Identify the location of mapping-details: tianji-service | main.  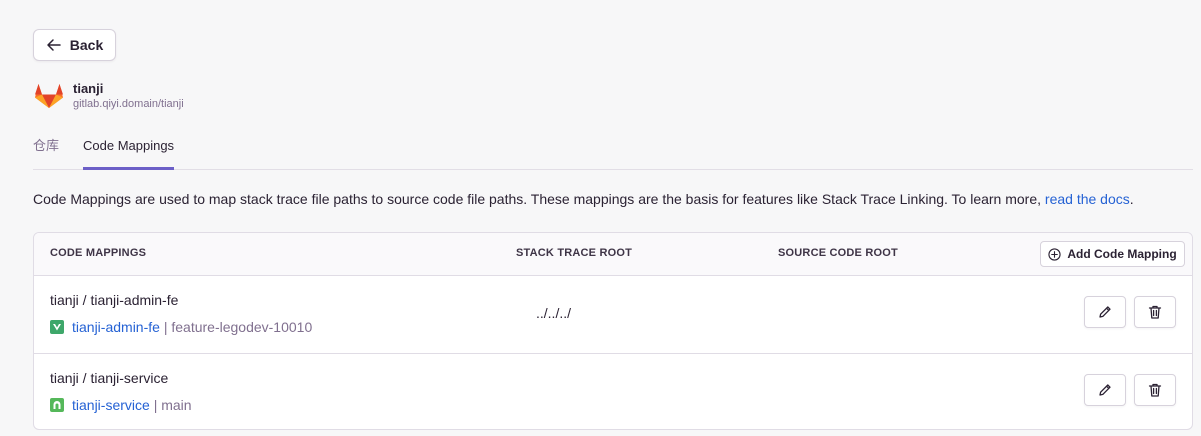
(121, 405).